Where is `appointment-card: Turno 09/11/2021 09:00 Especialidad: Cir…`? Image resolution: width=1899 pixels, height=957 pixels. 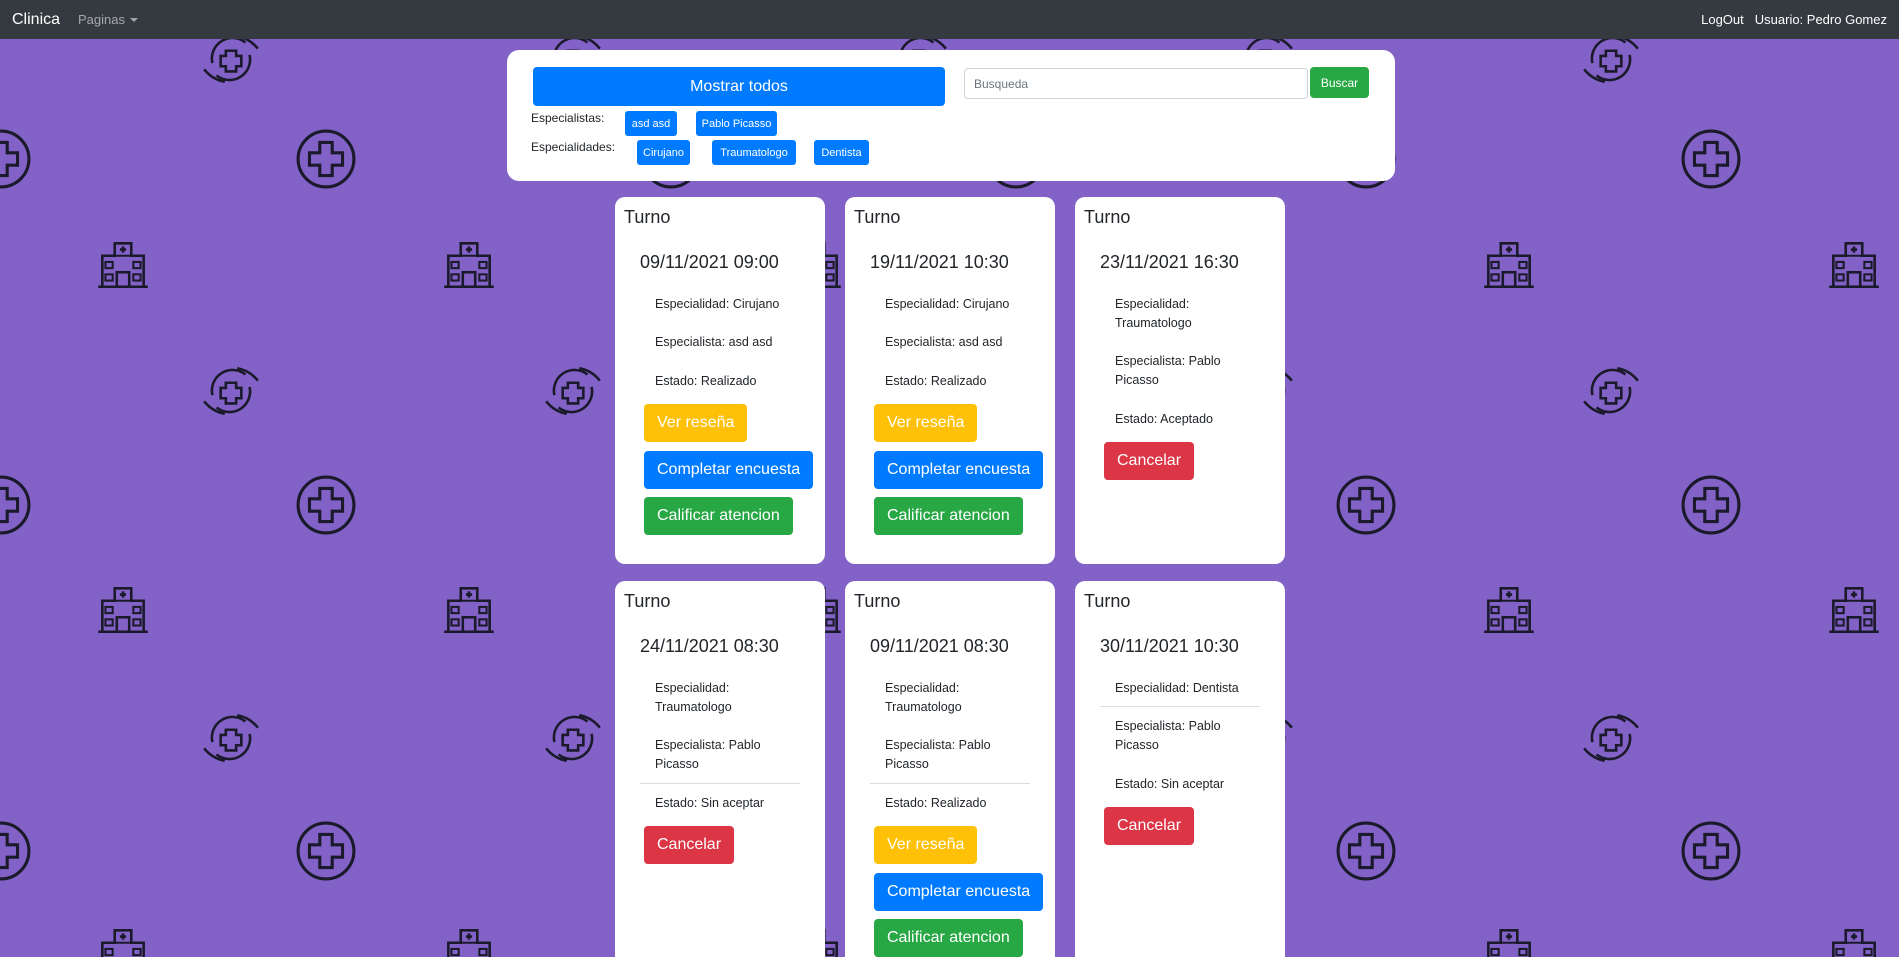
appointment-card: Turno 09/11/2021 09:00 Especialidad: Cir… is located at coordinates (720, 380).